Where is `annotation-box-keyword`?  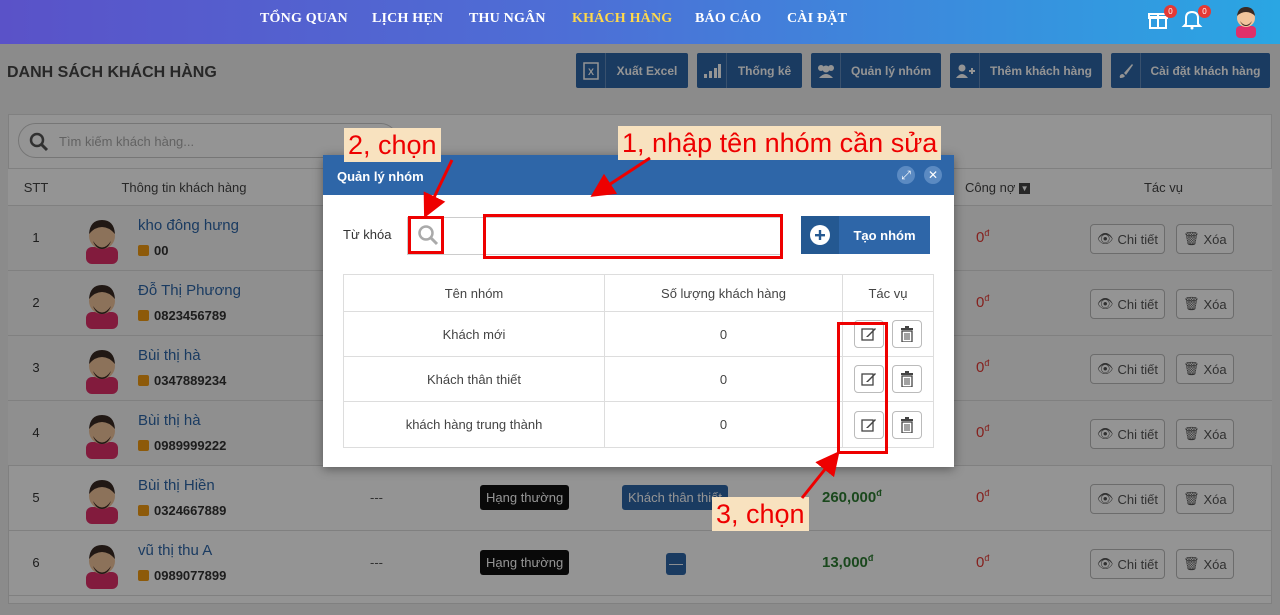
annotation-box-keyword is located at coordinates (633, 236).